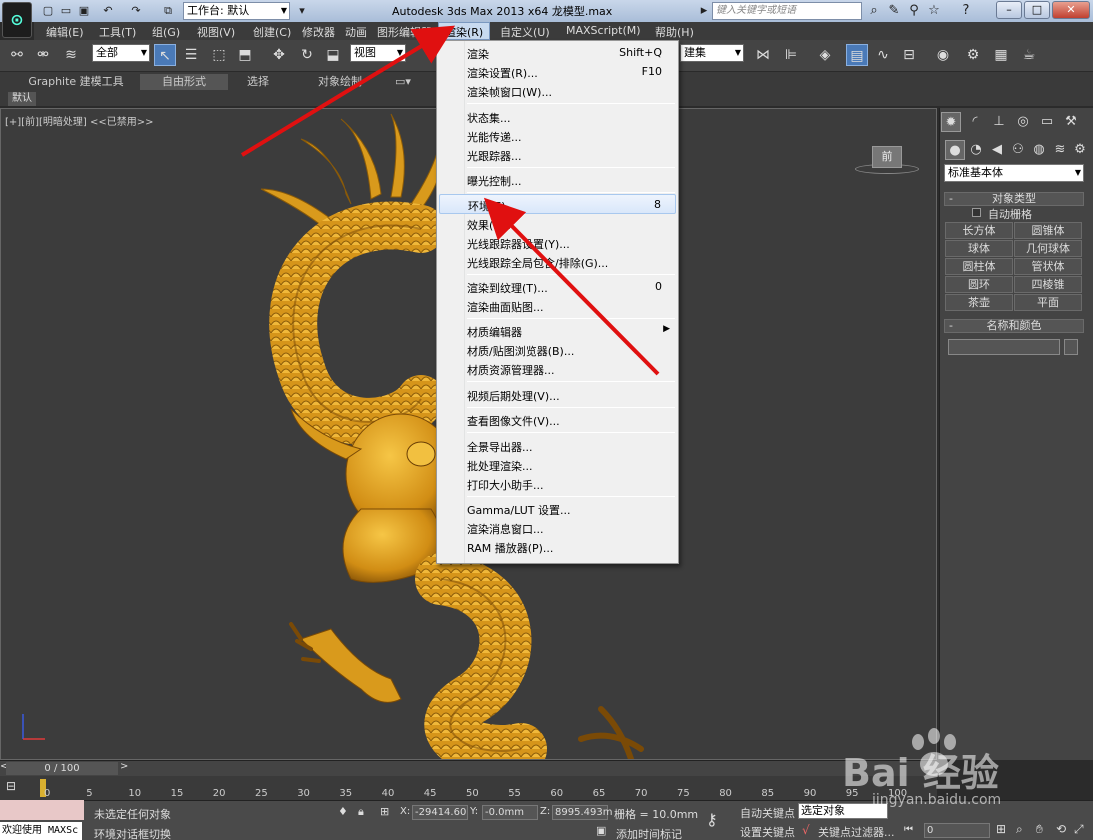 Image resolution: width=1093 pixels, height=840 pixels. What do you see at coordinates (1061, 829) in the screenshot?
I see `orbit-icon: ⟲` at bounding box center [1061, 829].